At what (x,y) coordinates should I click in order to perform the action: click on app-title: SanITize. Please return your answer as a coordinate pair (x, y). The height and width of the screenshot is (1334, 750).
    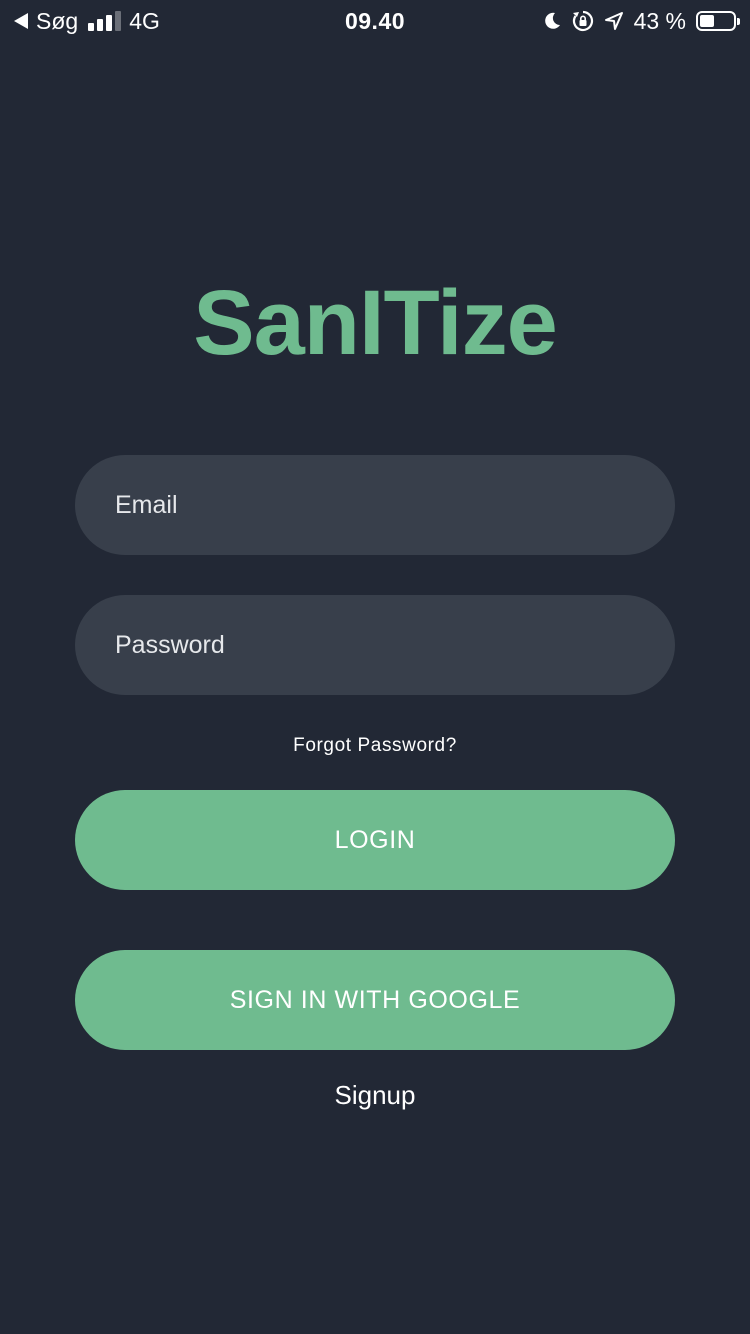
    Looking at the image, I should click on (375, 323).